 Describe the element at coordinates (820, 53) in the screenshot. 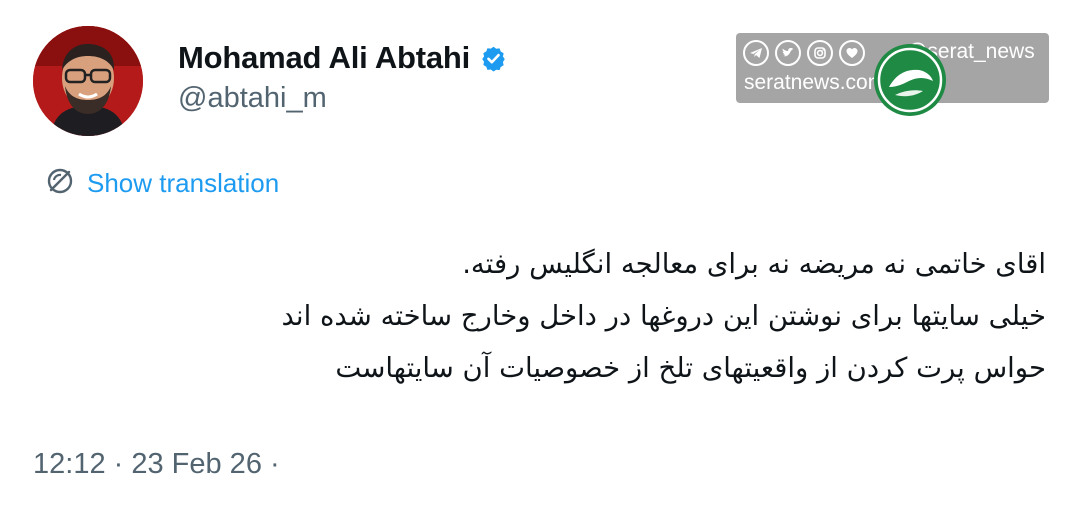

I see `instagram-icon` at that location.